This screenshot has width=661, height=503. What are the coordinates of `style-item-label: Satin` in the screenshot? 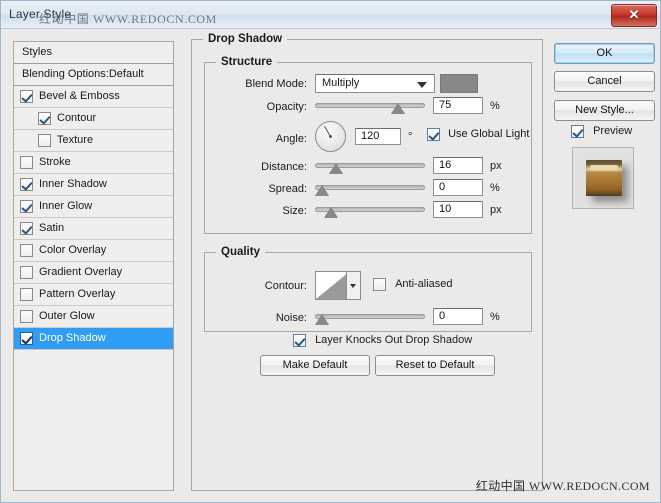 It's located at (52, 228).